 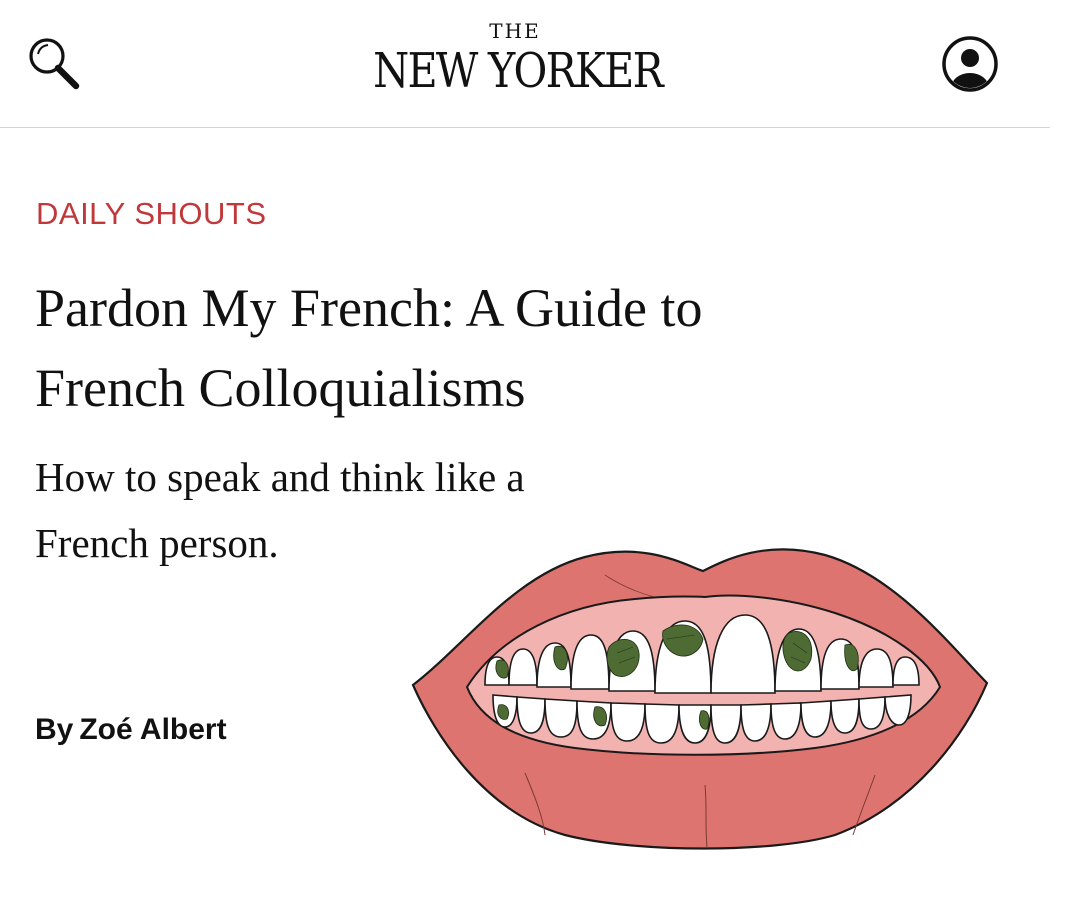 I want to click on search-button, so click(x=54, y=62).